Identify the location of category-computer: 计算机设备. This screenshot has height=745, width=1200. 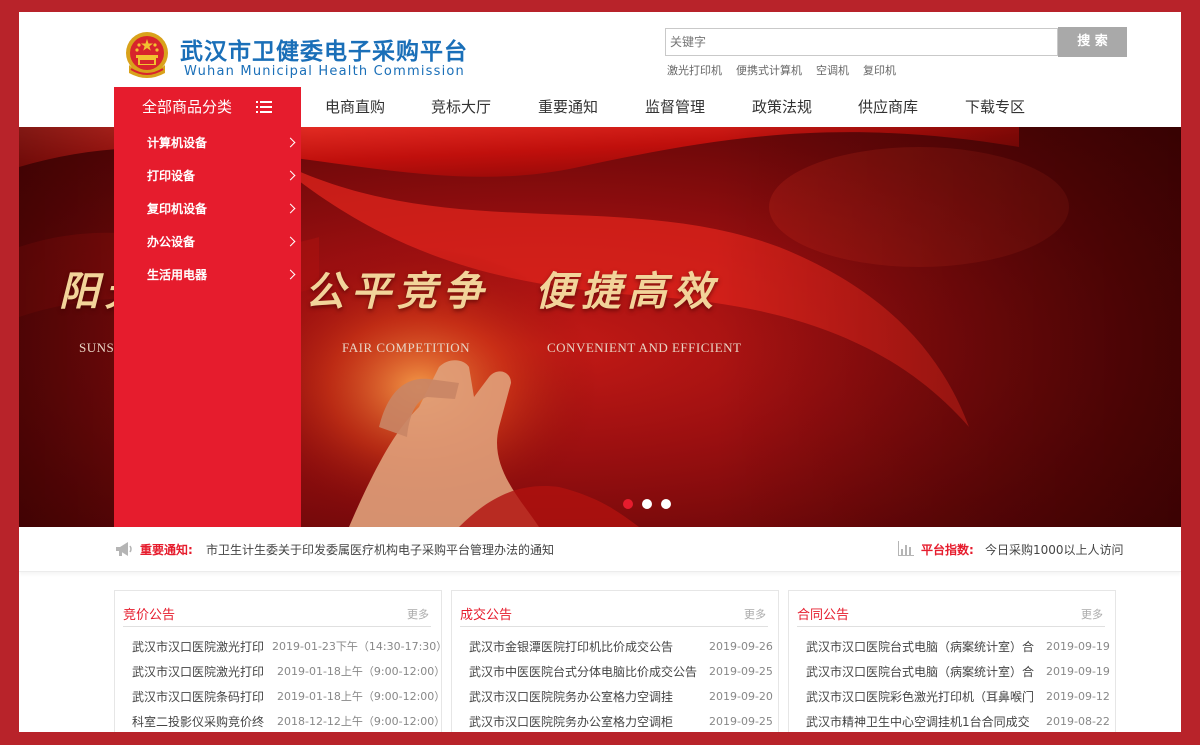
(207, 143).